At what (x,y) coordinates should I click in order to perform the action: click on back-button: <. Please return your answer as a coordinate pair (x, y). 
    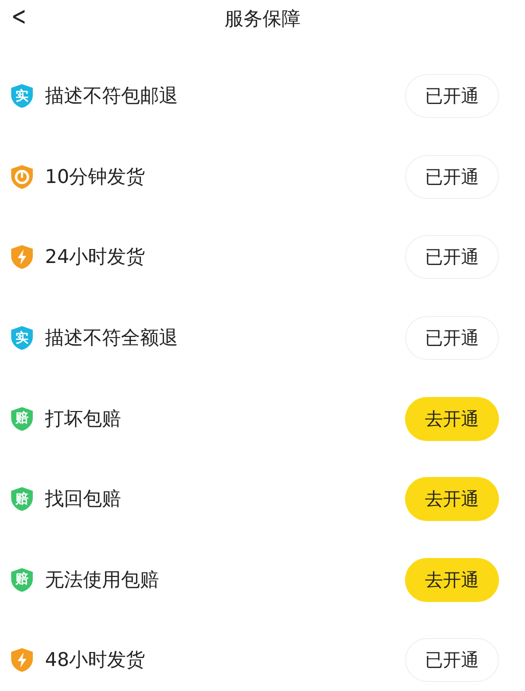
    Looking at the image, I should click on (19, 17).